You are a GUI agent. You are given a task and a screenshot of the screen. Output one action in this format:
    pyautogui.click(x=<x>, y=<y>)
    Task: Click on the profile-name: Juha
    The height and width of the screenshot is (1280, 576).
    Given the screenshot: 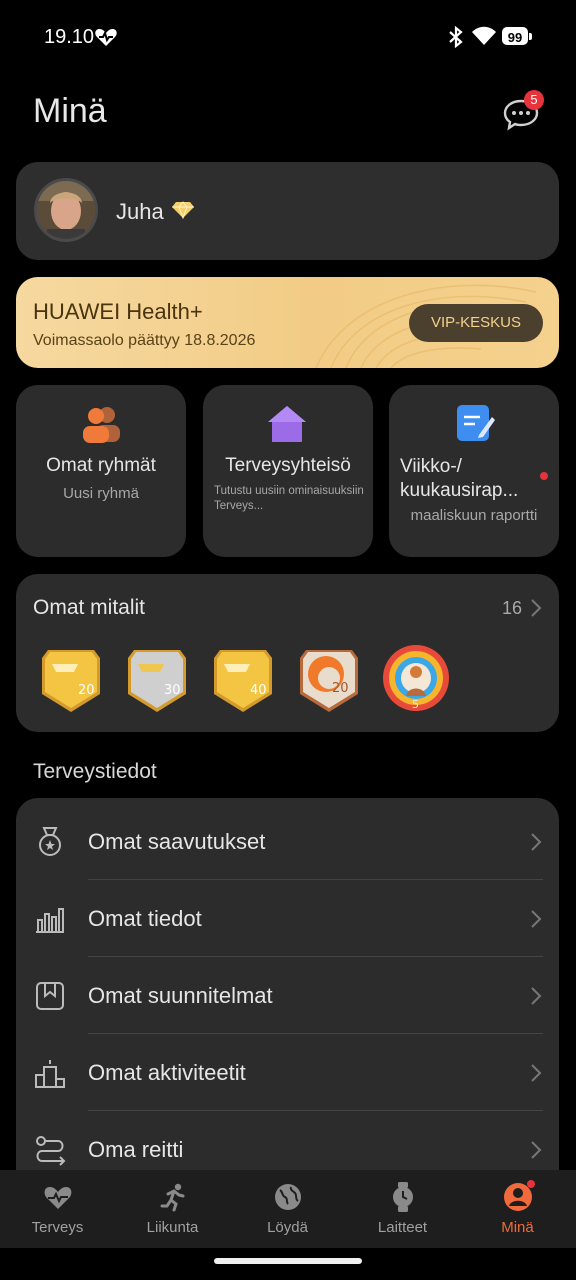 What is the action you would take?
    pyautogui.click(x=140, y=211)
    